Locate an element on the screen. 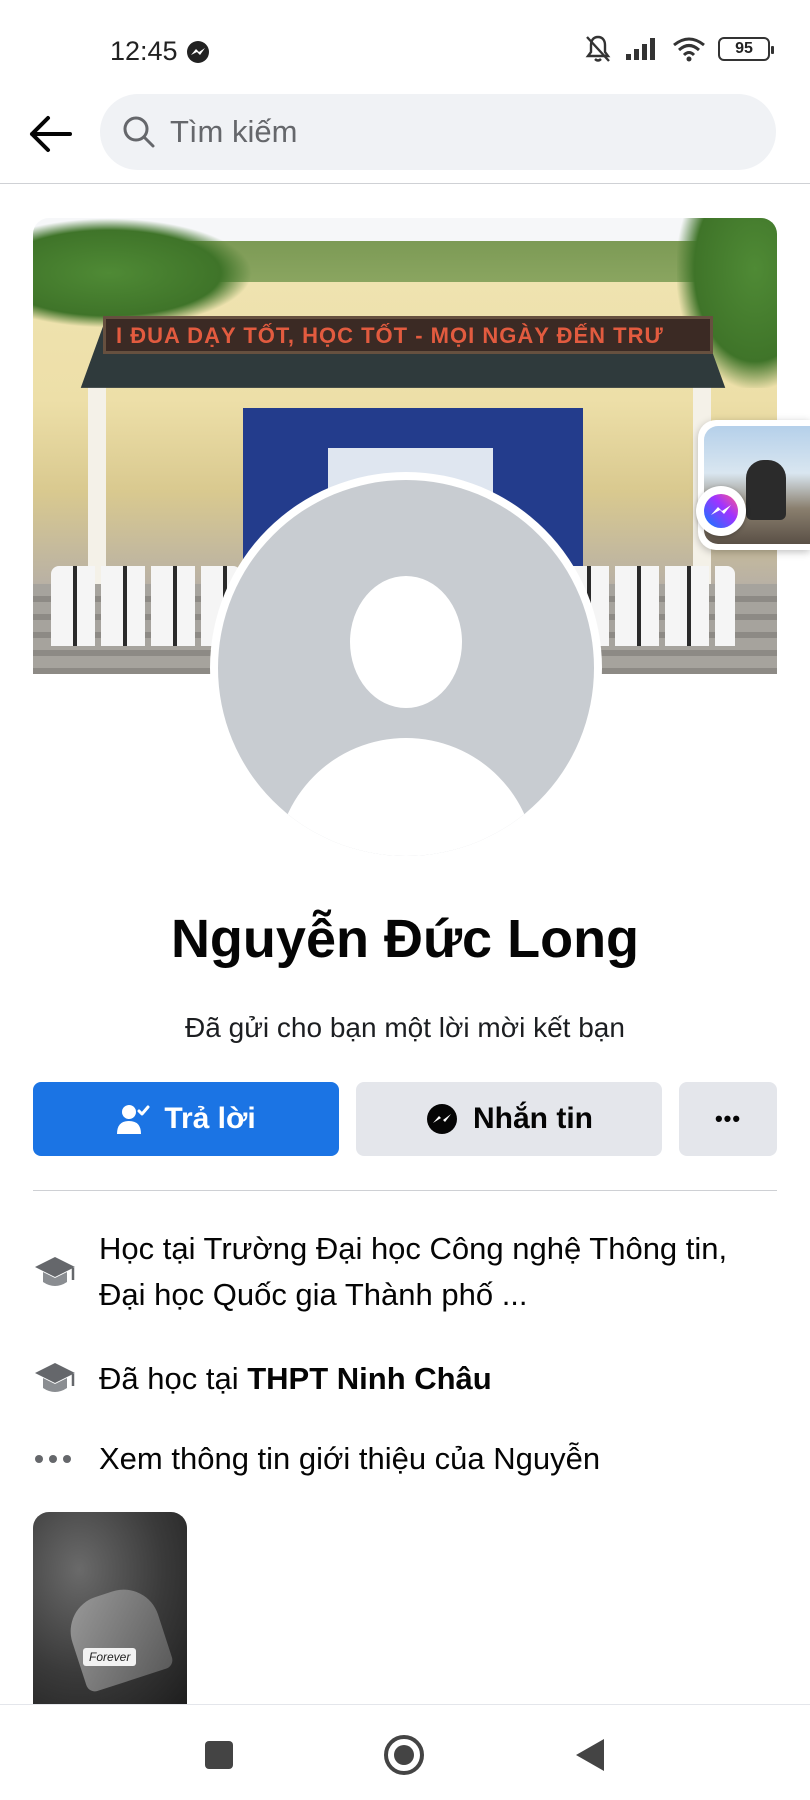  battery-icon: 95 is located at coordinates (746, 49).